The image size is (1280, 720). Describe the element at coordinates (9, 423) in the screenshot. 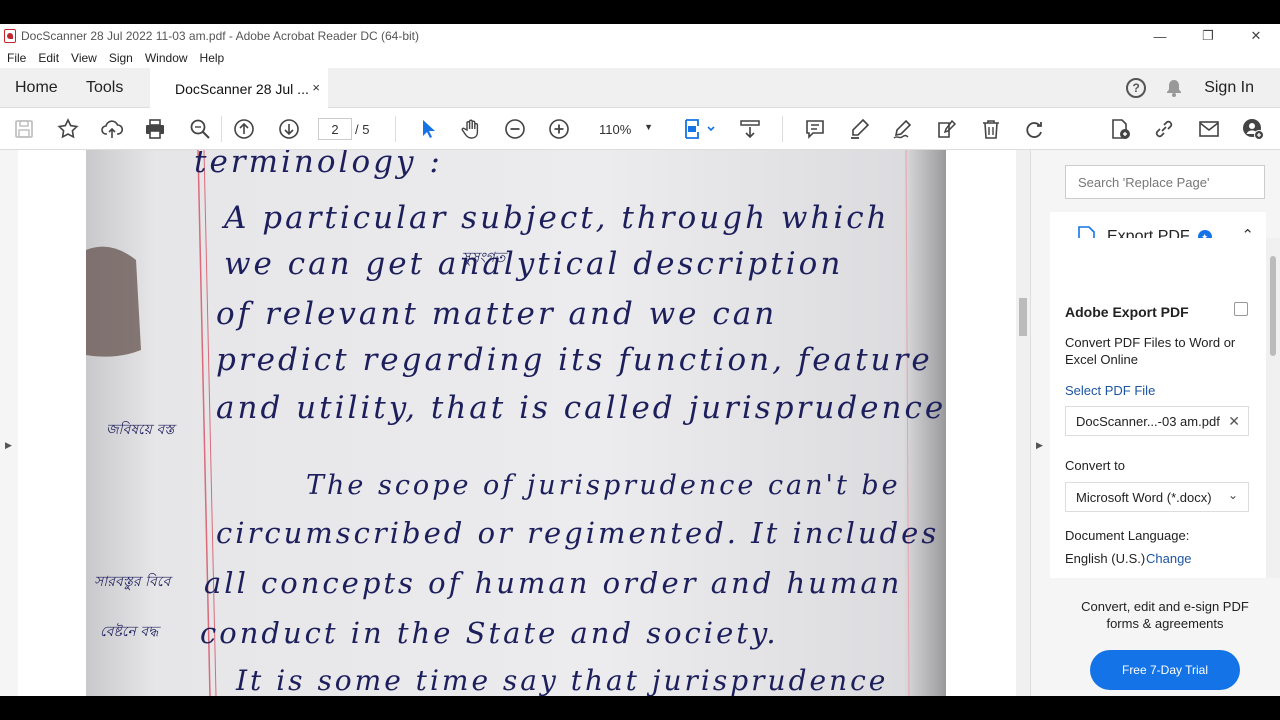

I see `left-panel-toggle: ▶` at that location.